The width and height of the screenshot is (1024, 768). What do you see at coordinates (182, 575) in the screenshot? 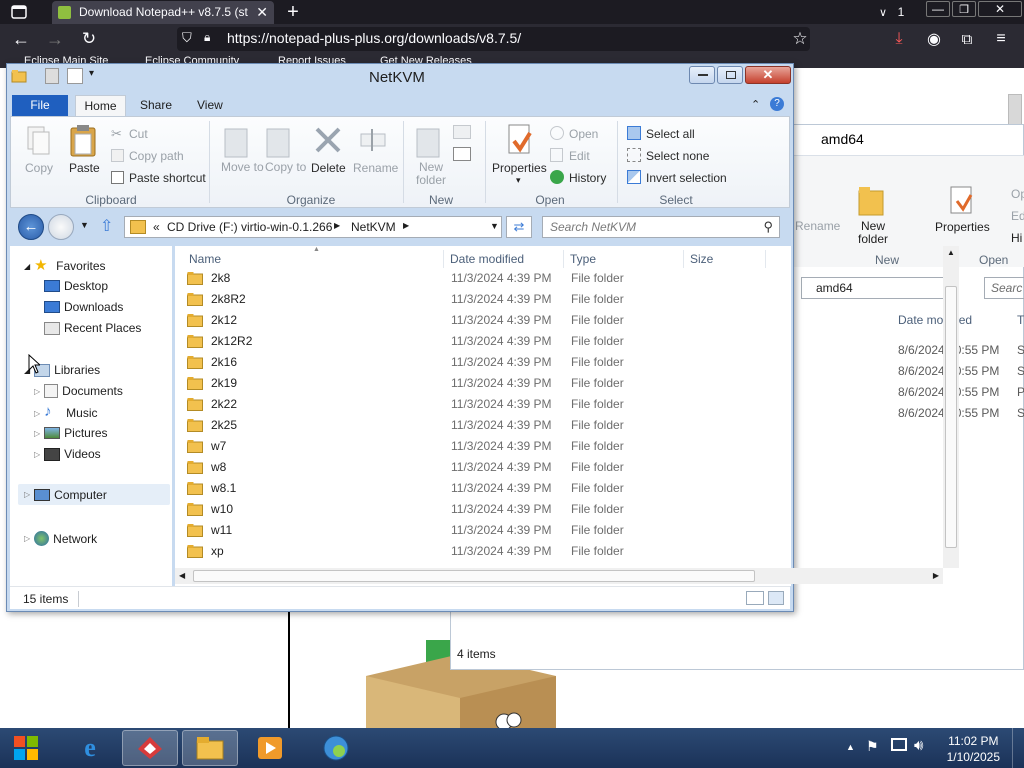
I see `scroll-left-icon: ◀` at bounding box center [182, 575].